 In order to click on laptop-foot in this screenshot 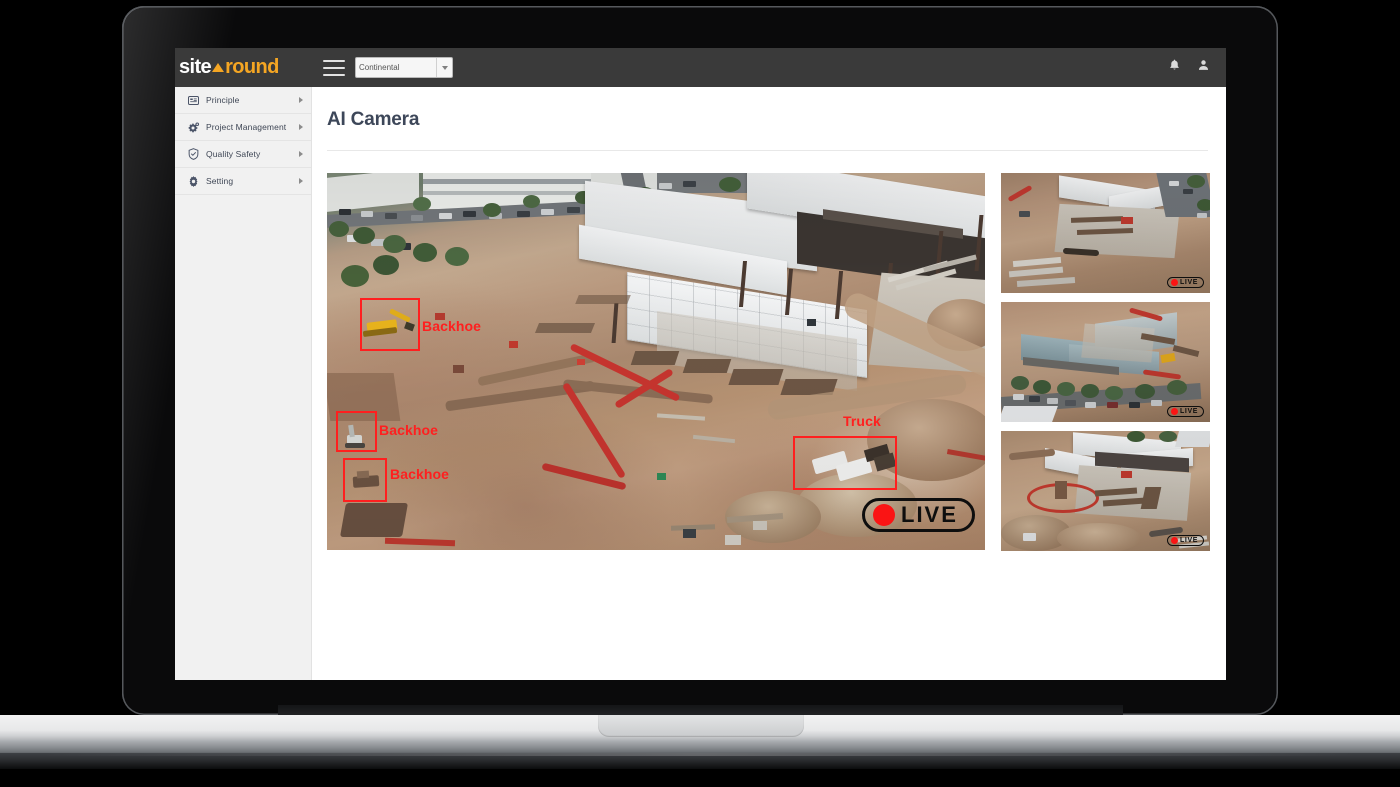, I will do `click(700, 761)`.